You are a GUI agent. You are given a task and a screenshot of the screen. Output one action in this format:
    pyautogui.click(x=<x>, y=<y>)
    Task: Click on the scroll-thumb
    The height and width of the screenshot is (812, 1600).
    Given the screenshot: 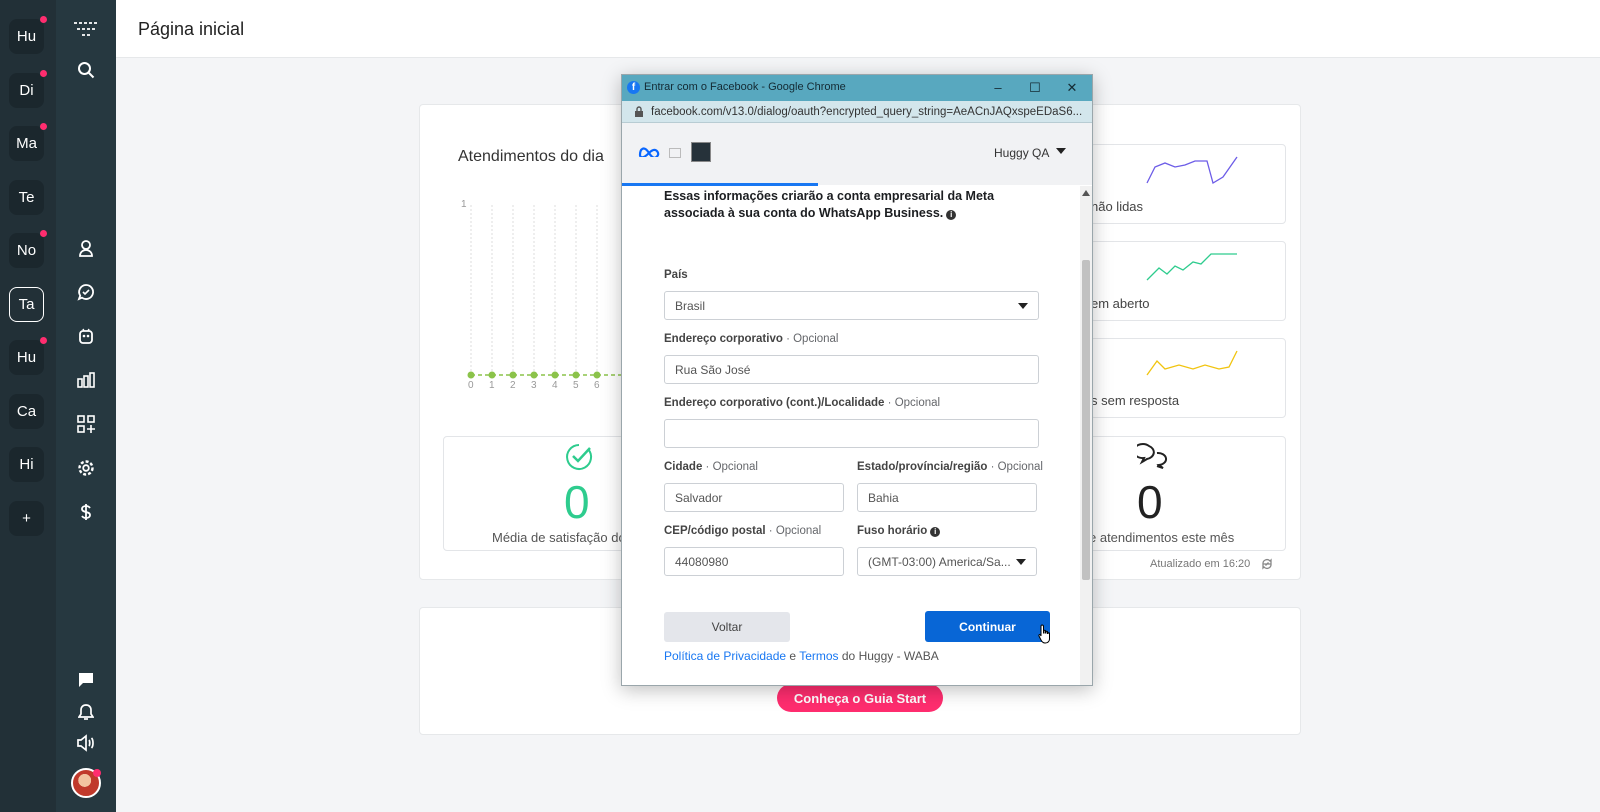 What is the action you would take?
    pyautogui.click(x=1086, y=420)
    